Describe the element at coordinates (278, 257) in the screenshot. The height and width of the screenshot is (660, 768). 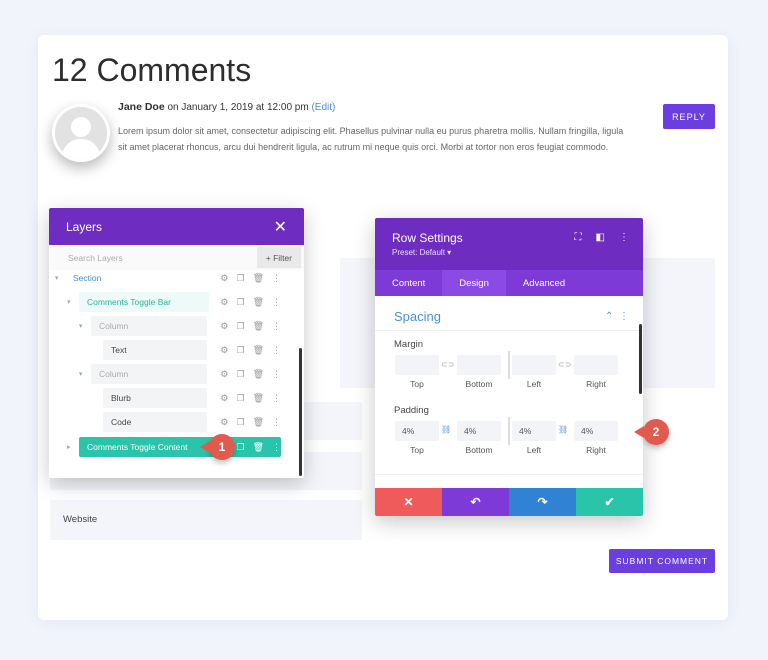
I see `filter-button: + Filter` at that location.